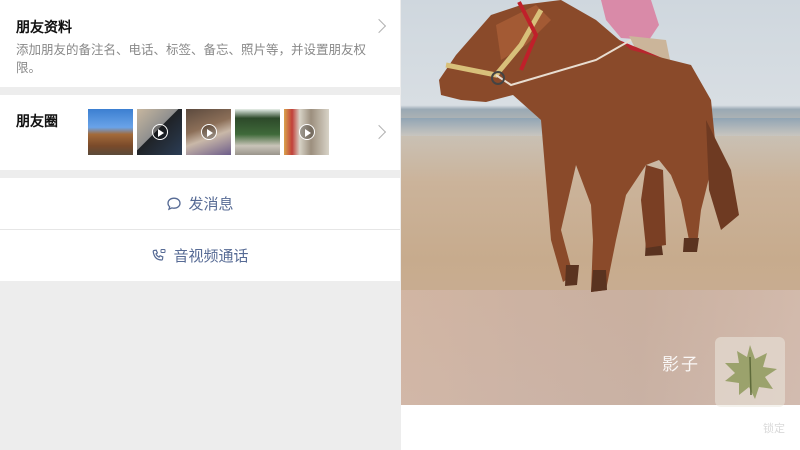 The width and height of the screenshot is (800, 450). What do you see at coordinates (191, 58) in the screenshot?
I see `friend-profile-description: 添加朋友的备注名、电话、标签、备忘、照片等，并设置朋友权限。` at bounding box center [191, 58].